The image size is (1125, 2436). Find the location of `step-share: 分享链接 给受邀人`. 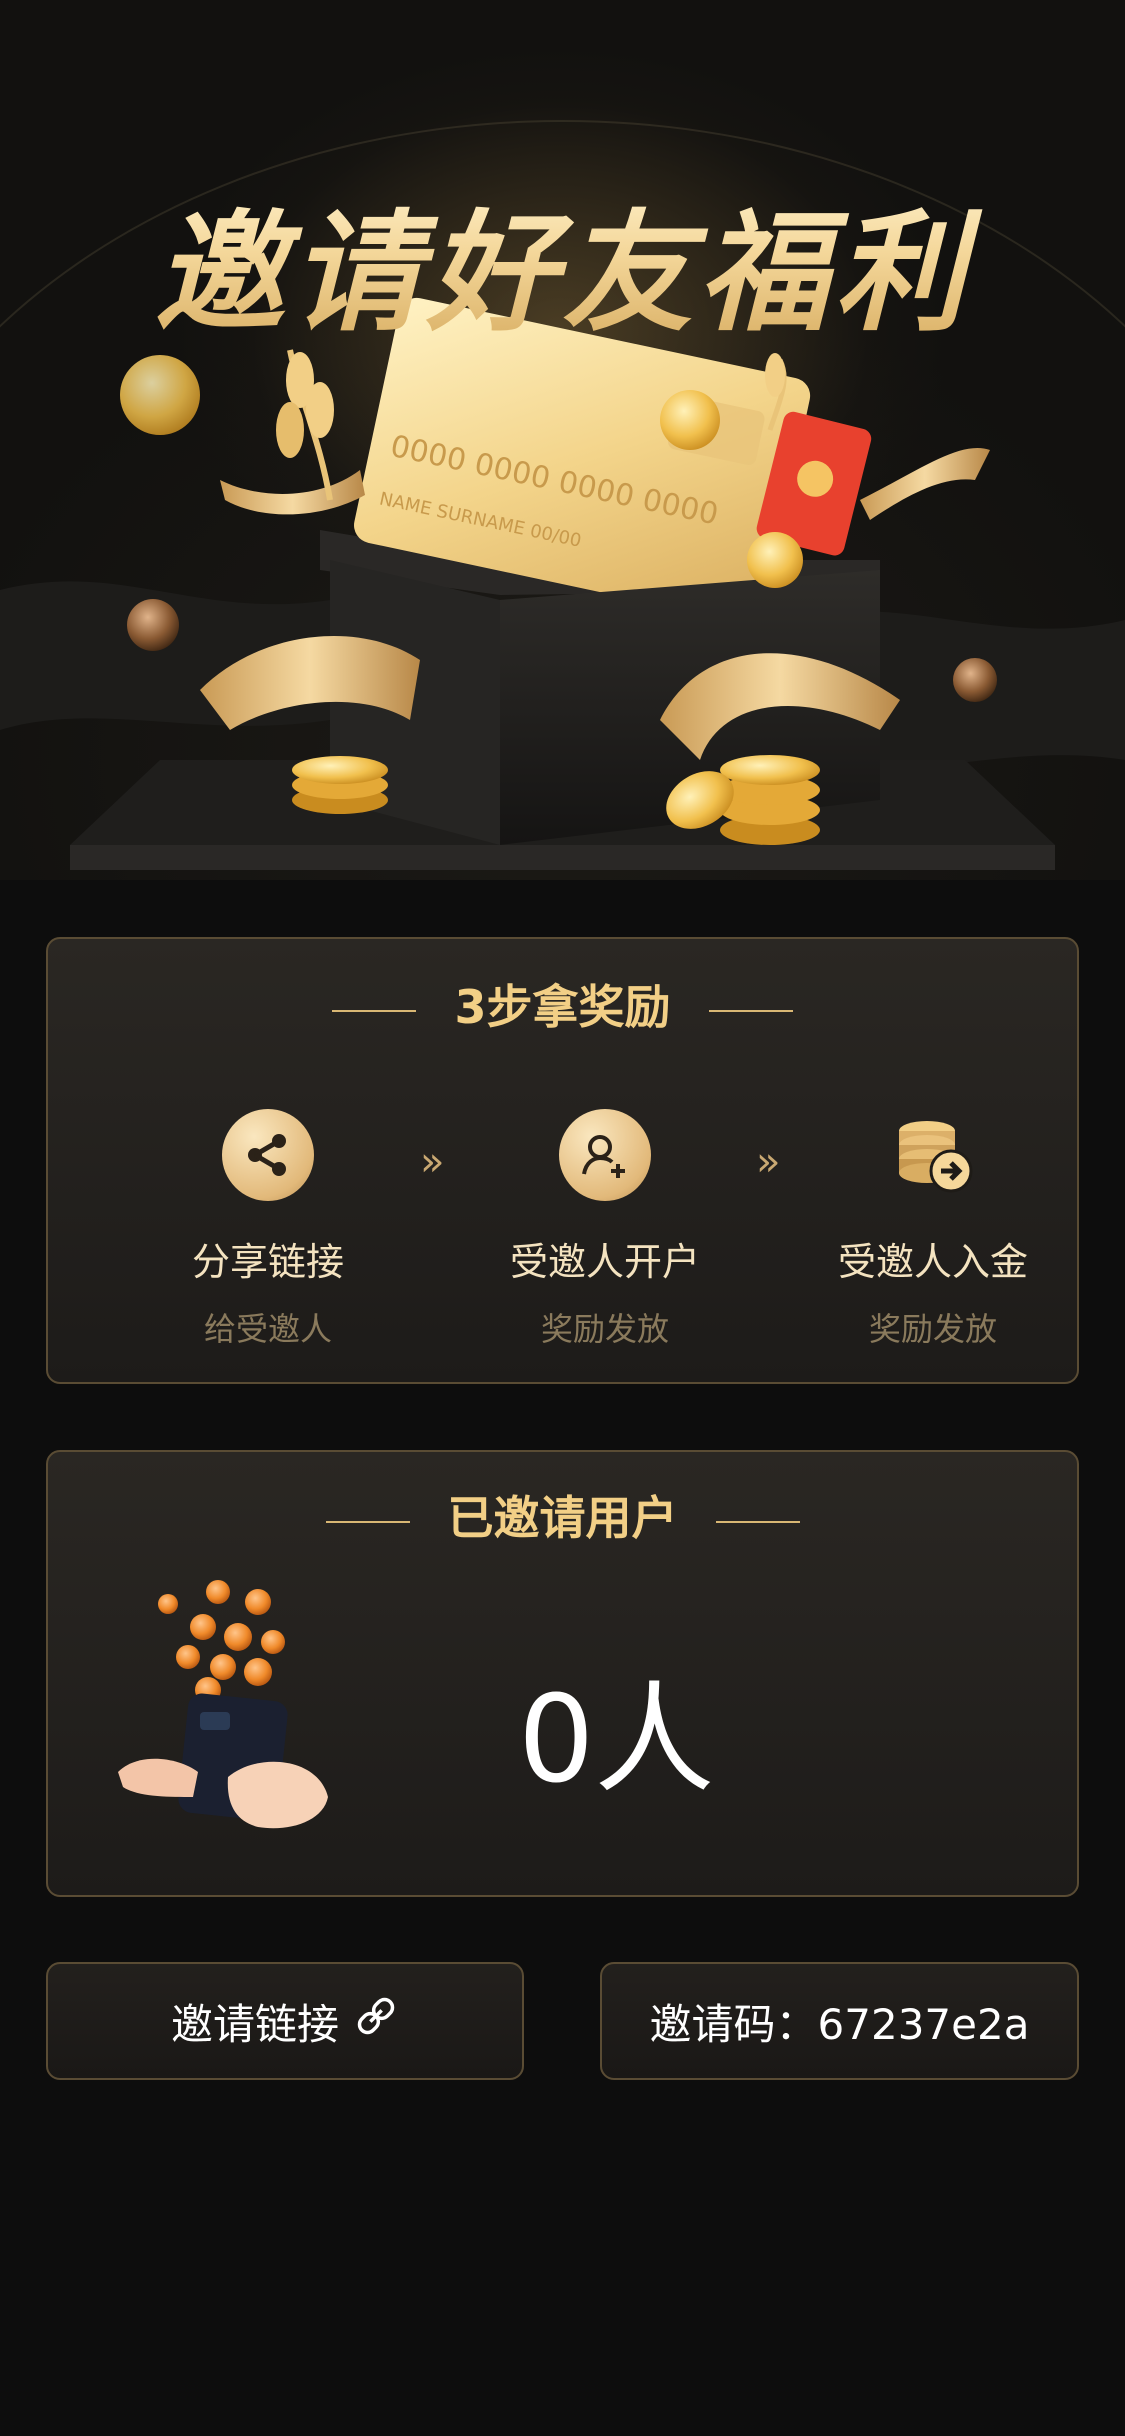

step-share: 分享链接 给受邀人 is located at coordinates (268, 1229).